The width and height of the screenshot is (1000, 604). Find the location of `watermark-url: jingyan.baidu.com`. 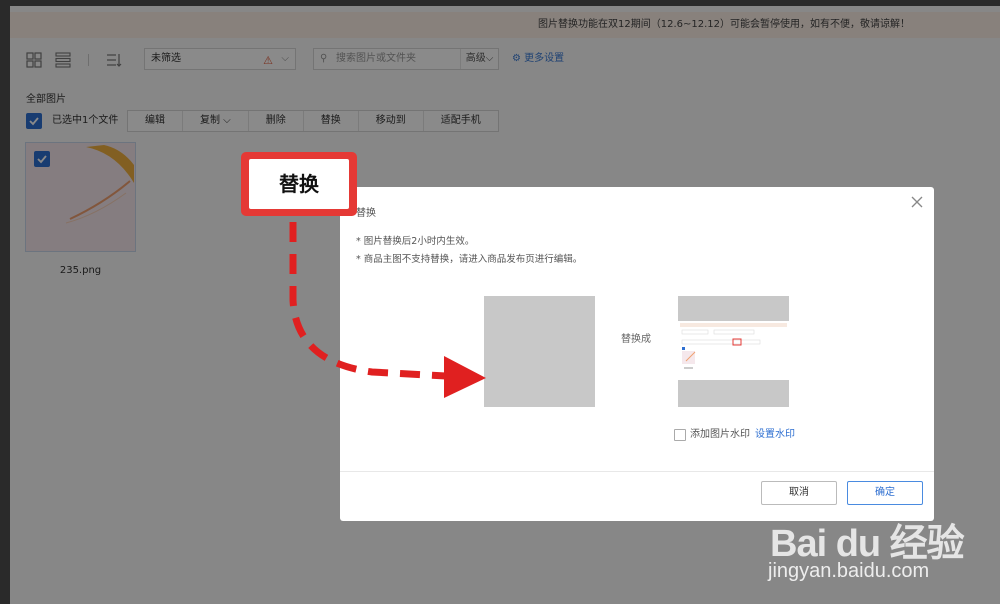

watermark-url: jingyan.baidu.com is located at coordinates (849, 571).